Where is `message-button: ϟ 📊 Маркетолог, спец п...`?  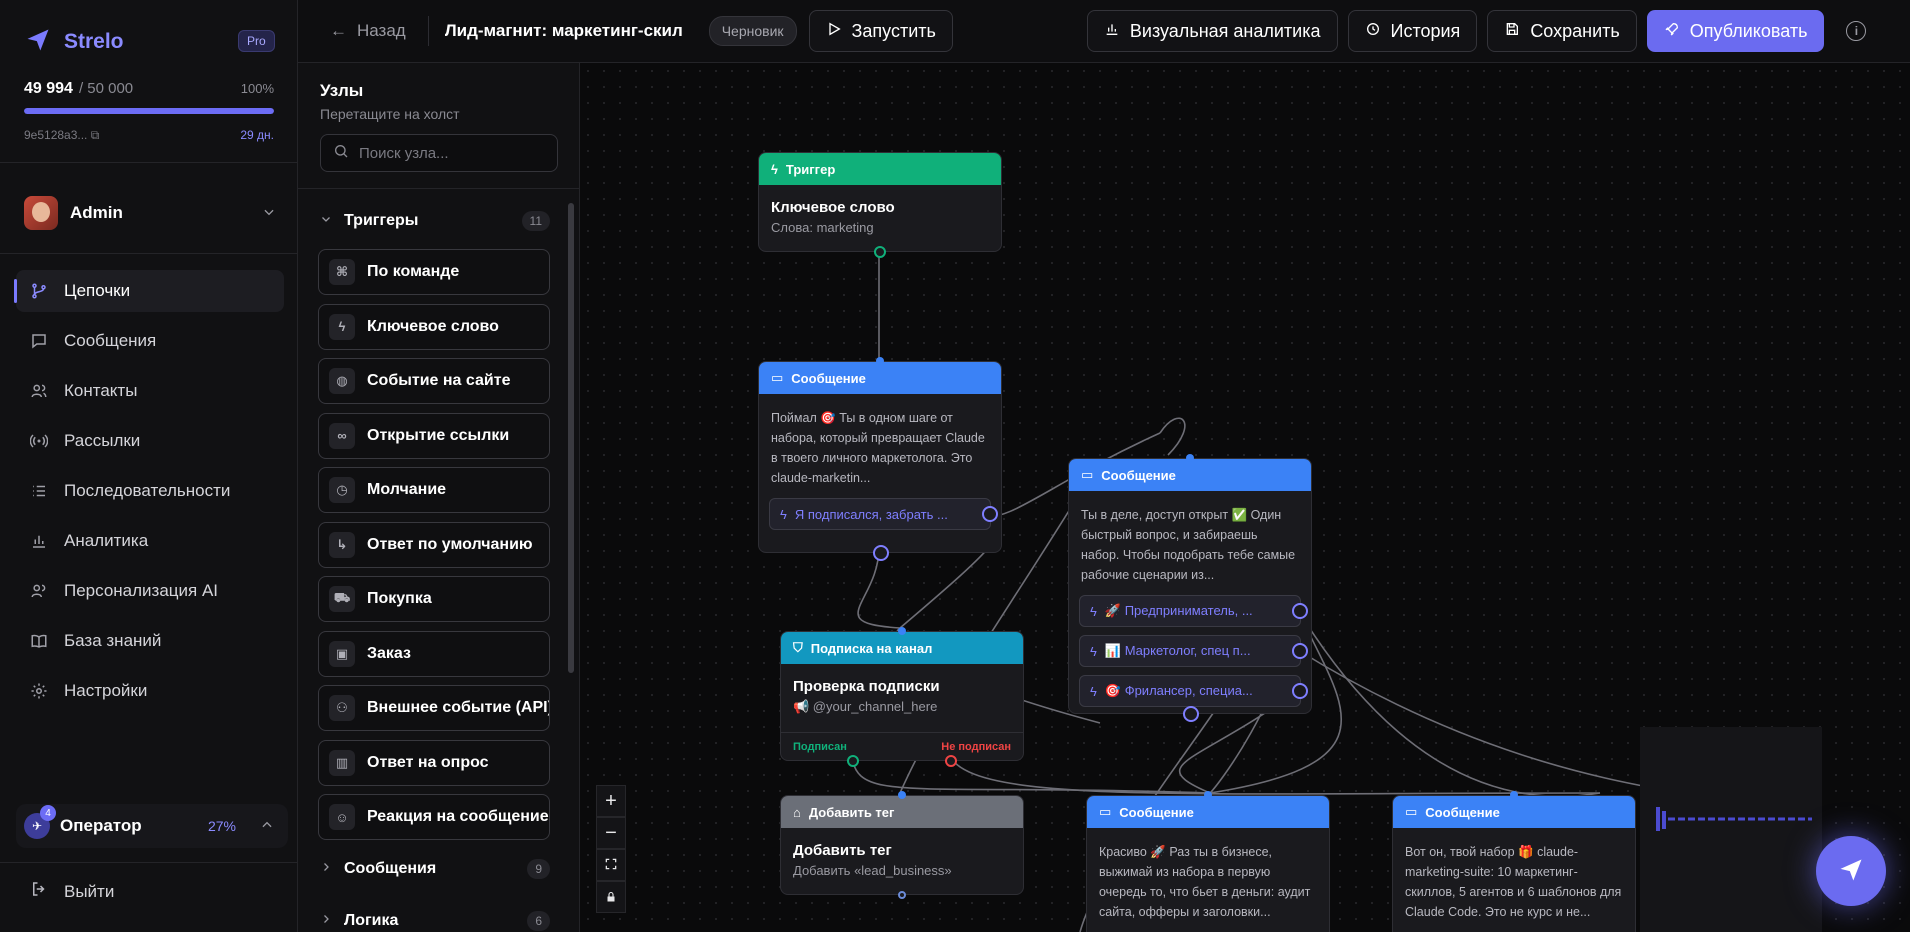
message-button: ϟ 📊 Маркетолог, спец п... is located at coordinates (1190, 651).